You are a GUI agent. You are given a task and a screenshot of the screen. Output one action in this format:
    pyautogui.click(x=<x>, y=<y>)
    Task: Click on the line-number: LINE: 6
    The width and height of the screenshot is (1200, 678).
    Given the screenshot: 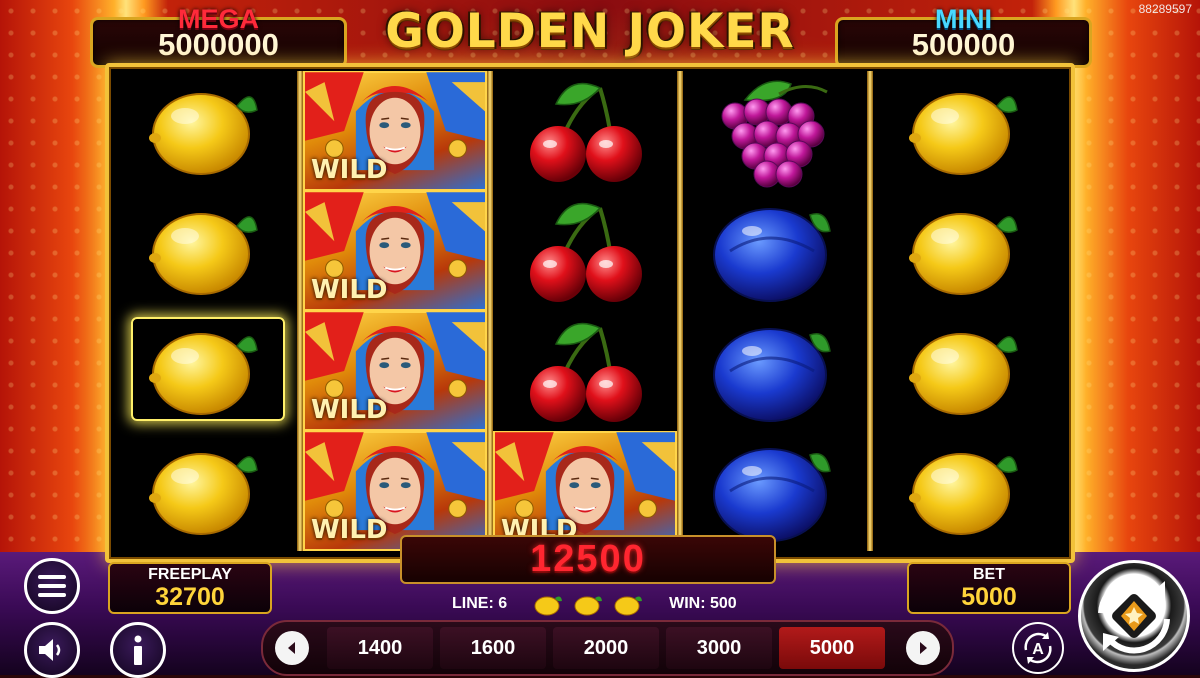 What is the action you would take?
    pyautogui.click(x=480, y=603)
    